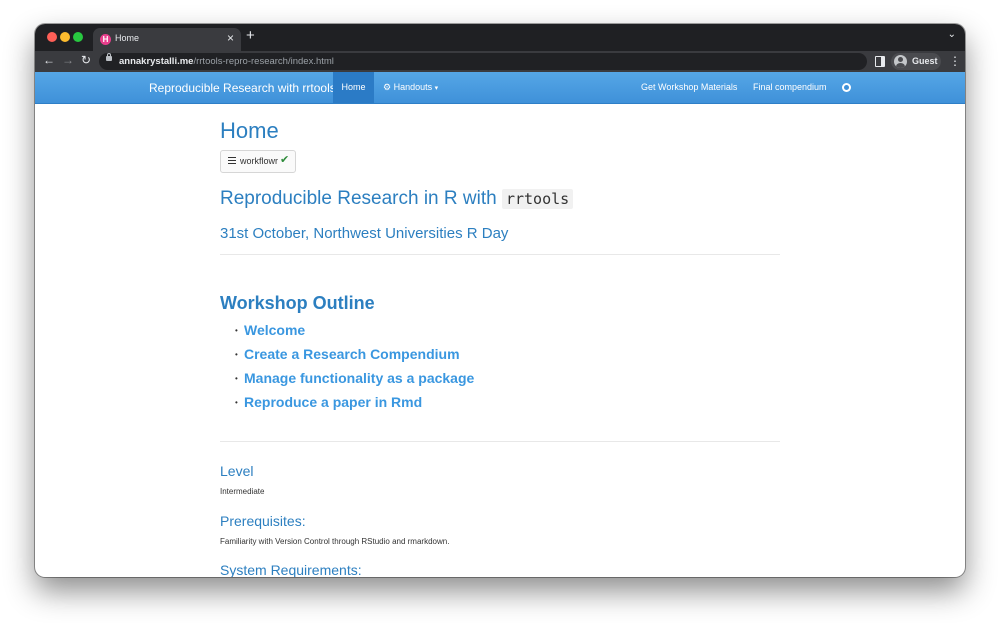 The image size is (1000, 623). Describe the element at coordinates (387, 87) in the screenshot. I see `gear-icon: ⚙` at that location.